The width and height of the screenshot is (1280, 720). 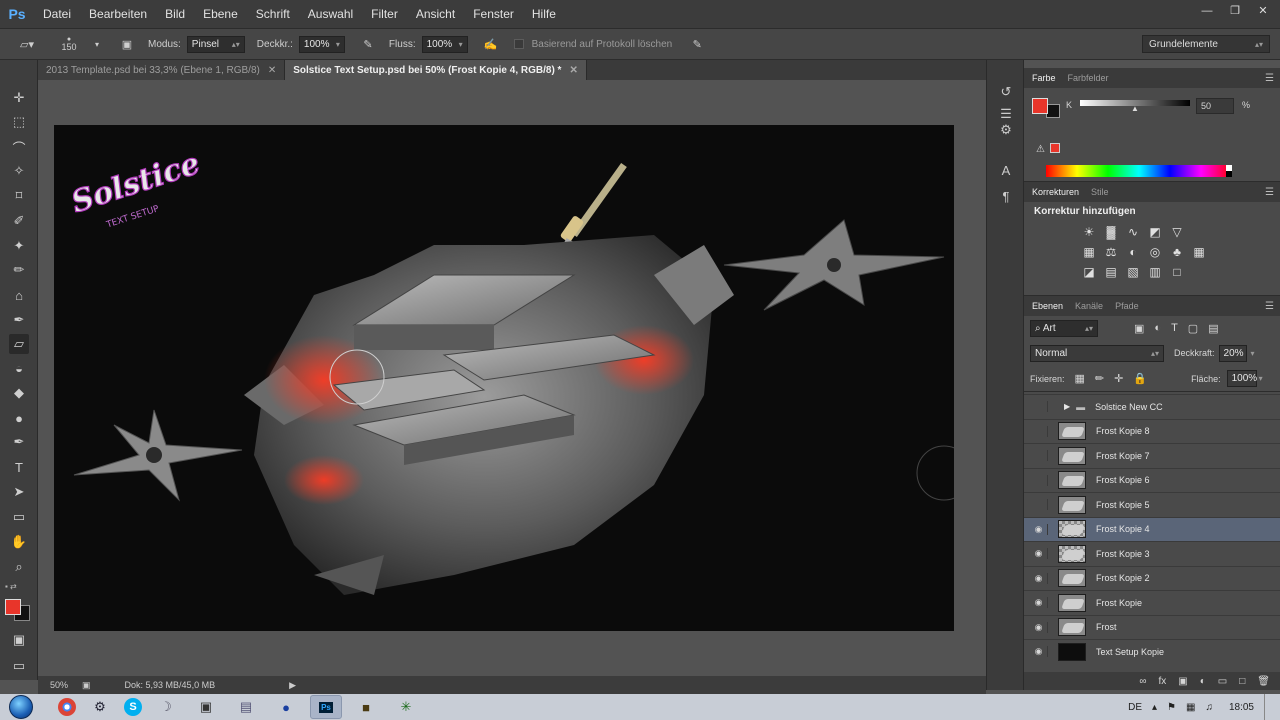 What do you see at coordinates (406, 707) in the screenshot?
I see `app-star-icon: ✳` at bounding box center [406, 707].